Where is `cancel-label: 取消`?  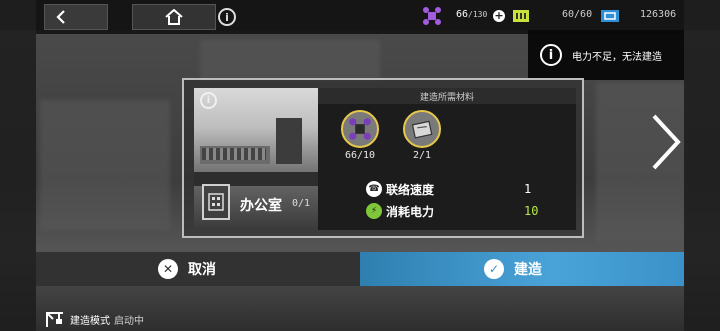
cancel-label: 取消 is located at coordinates (202, 270).